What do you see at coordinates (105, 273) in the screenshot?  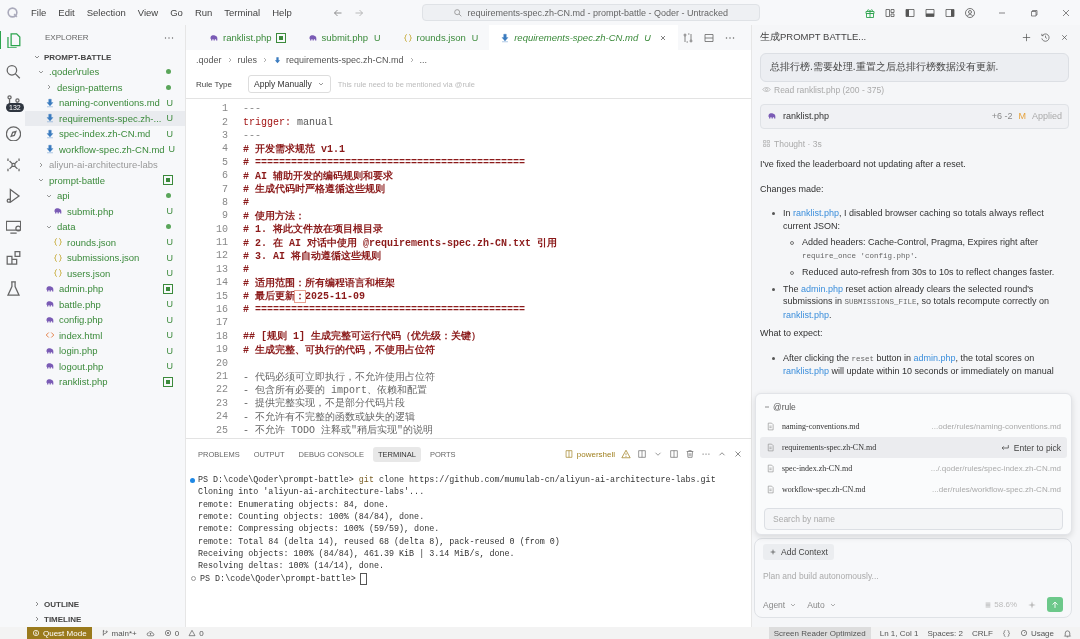 I see `tree-item: users.json U` at bounding box center [105, 273].